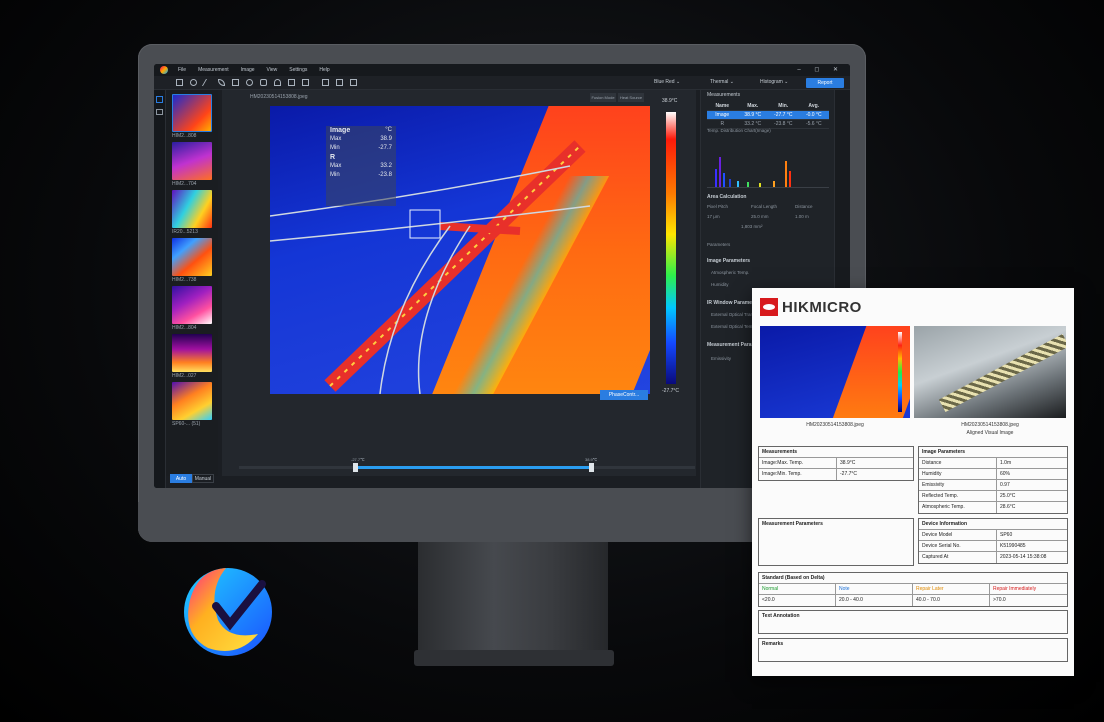  Describe the element at coordinates (820, 69) in the screenshot. I see `window-controls: – ◻ ✕` at that location.